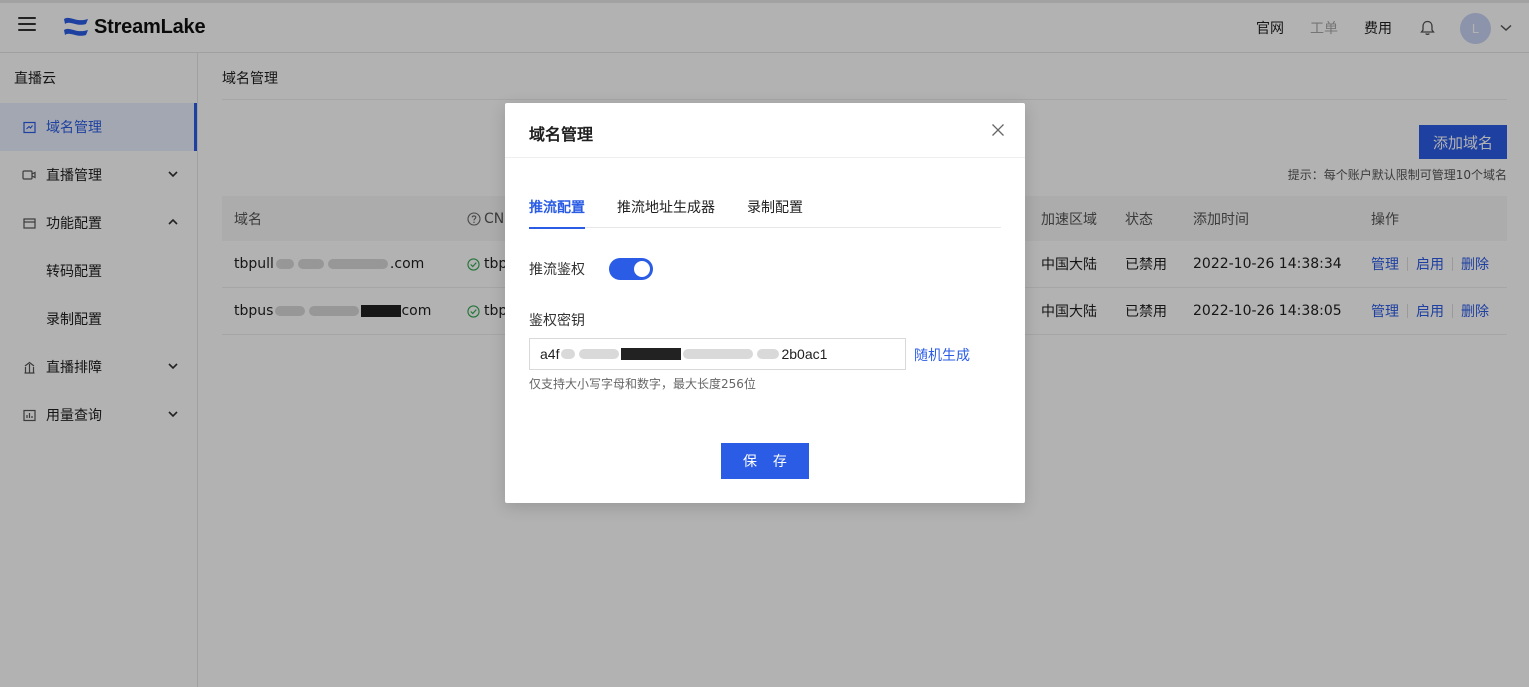  What do you see at coordinates (804, 354) in the screenshot?
I see `key-suffix: 2b0ac1` at bounding box center [804, 354].